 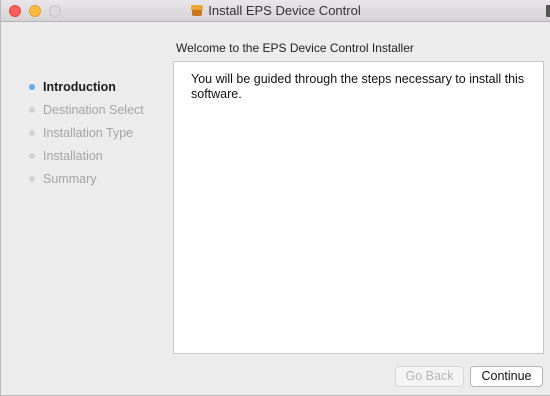 What do you see at coordinates (88, 133) in the screenshot?
I see `step-label: Installation Type` at bounding box center [88, 133].